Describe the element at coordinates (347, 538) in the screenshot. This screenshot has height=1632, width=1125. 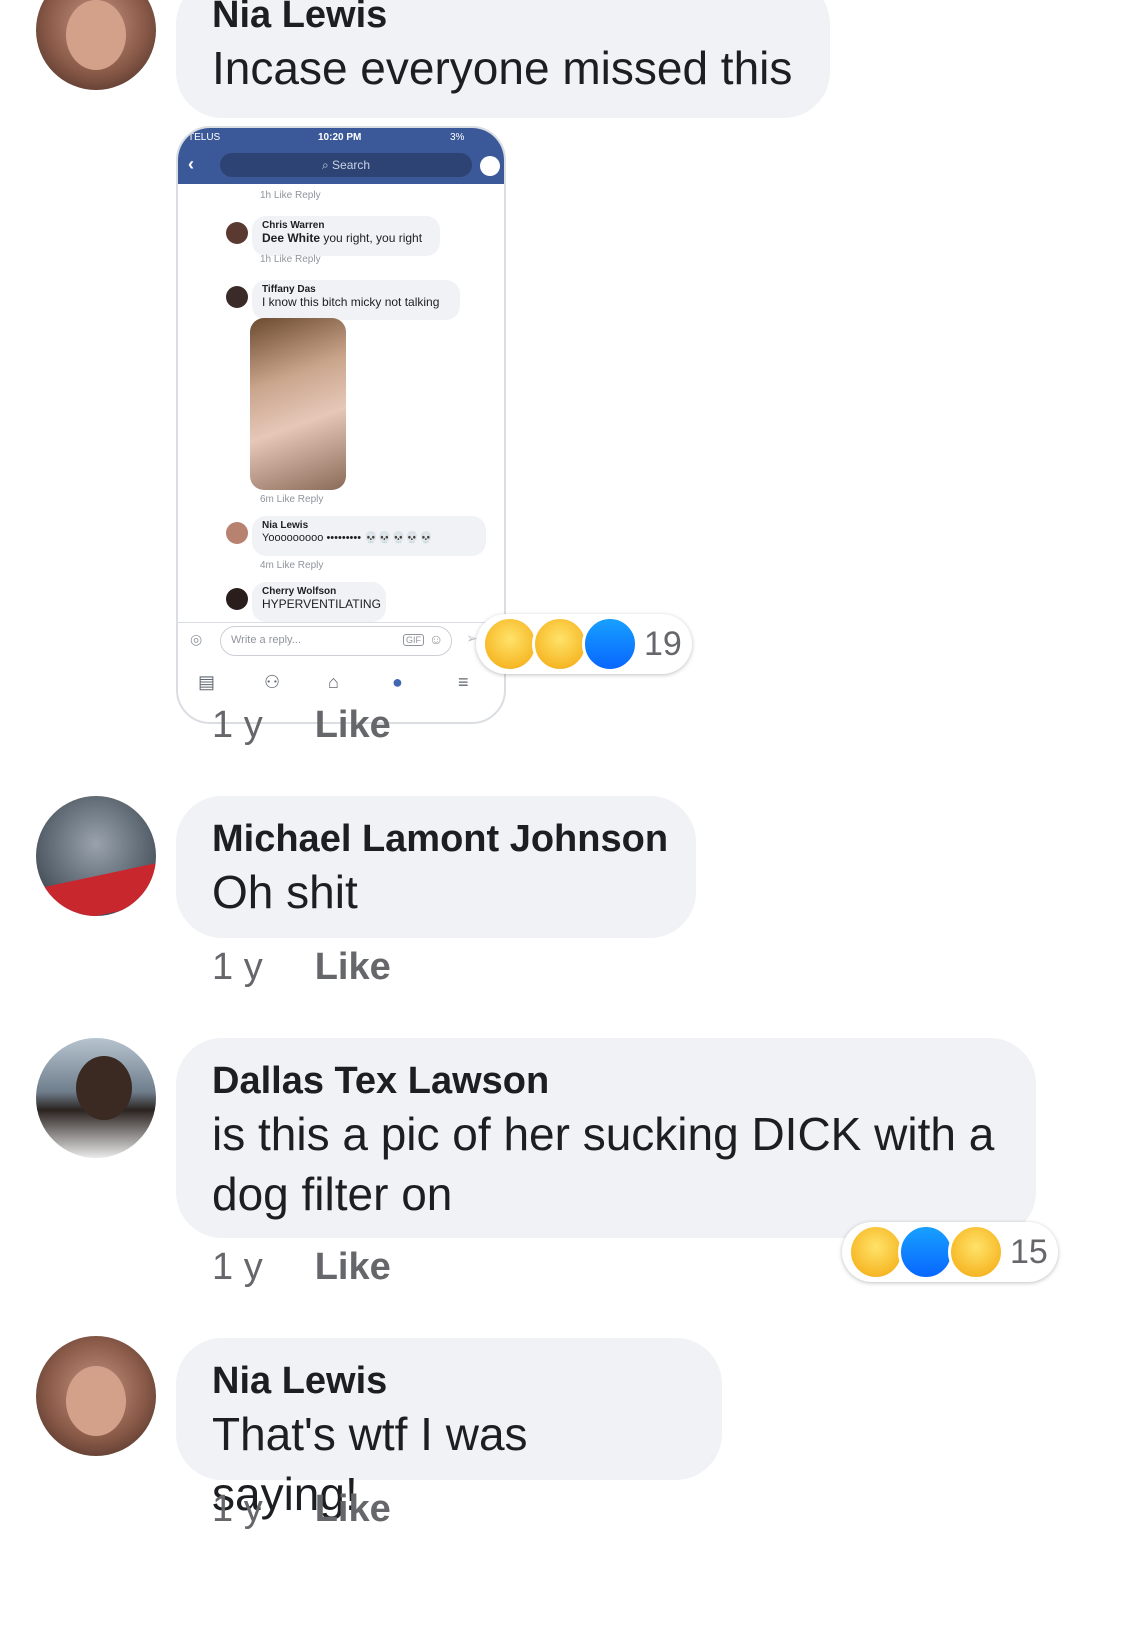
I see `comment-text: Yooooooooo ••••••••• 💀💀💀💀💀` at that location.